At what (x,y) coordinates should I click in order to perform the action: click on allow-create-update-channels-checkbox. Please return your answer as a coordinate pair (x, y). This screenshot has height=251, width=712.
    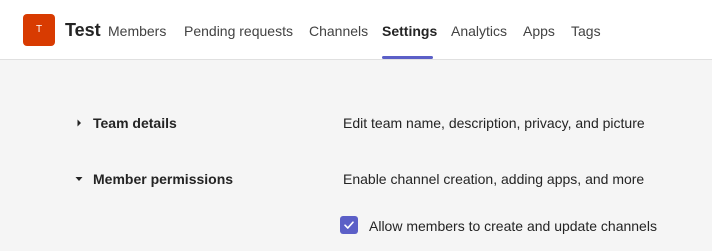
    Looking at the image, I should click on (349, 225).